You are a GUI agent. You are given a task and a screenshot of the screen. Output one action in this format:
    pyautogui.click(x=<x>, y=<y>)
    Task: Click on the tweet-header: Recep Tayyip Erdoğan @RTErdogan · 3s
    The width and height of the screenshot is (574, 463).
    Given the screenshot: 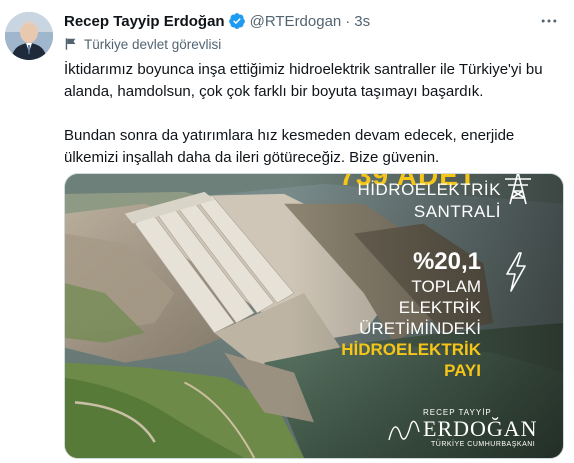 What is the action you would take?
    pyautogui.click(x=314, y=21)
    